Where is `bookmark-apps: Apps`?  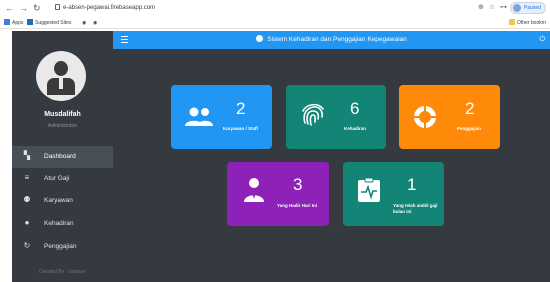
bookmark-apps: Apps is located at coordinates (13, 23).